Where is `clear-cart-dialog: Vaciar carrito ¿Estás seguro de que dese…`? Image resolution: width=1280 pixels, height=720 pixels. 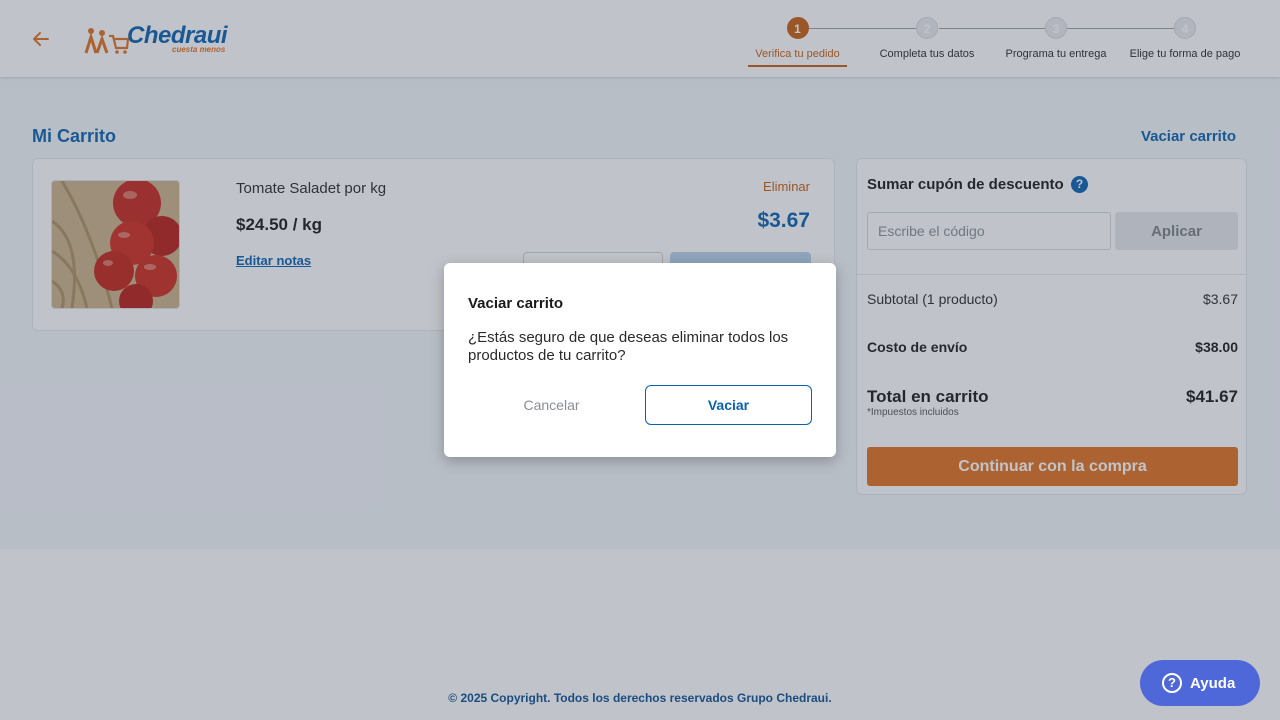 clear-cart-dialog: Vaciar carrito ¿Estás seguro de que dese… is located at coordinates (640, 360).